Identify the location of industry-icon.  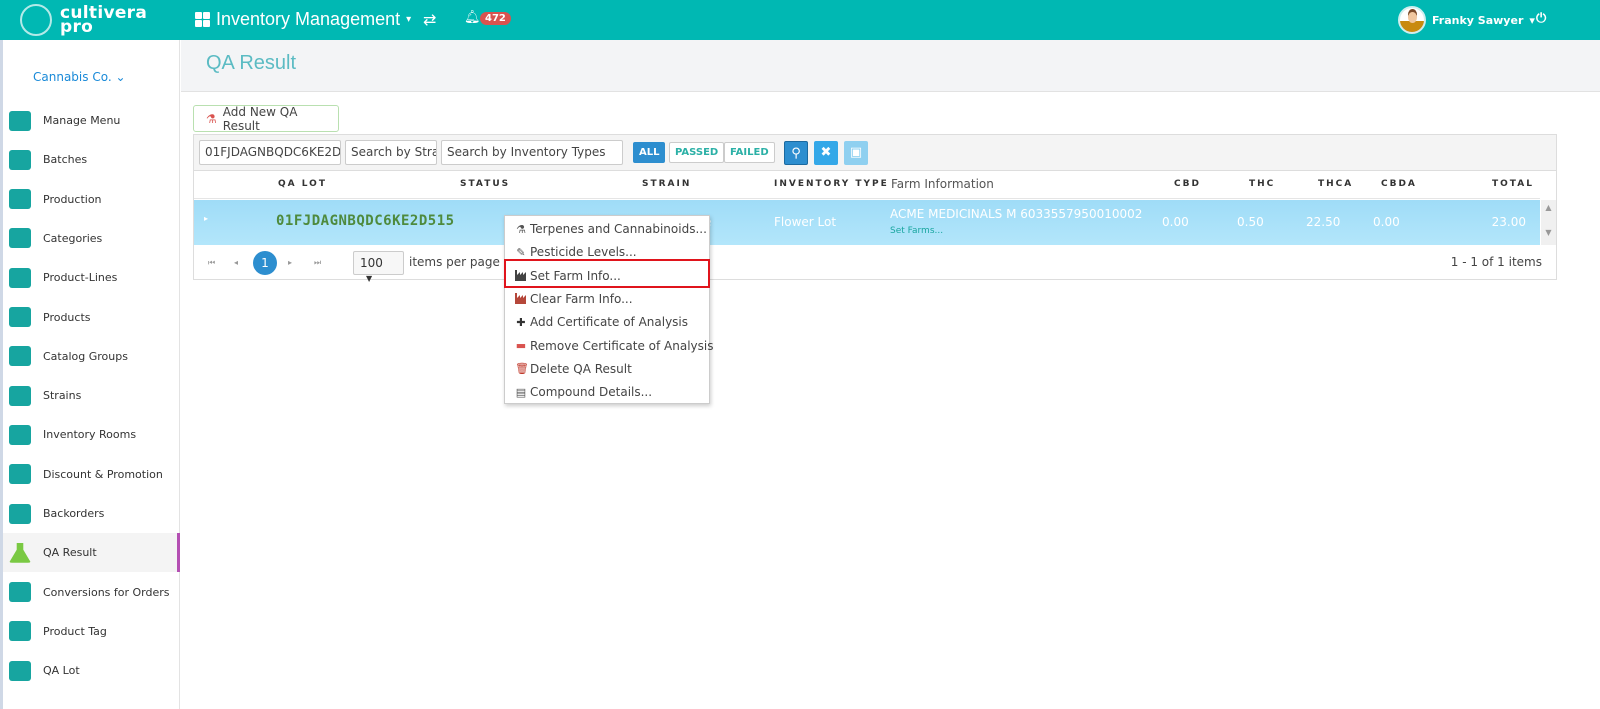
(521, 299).